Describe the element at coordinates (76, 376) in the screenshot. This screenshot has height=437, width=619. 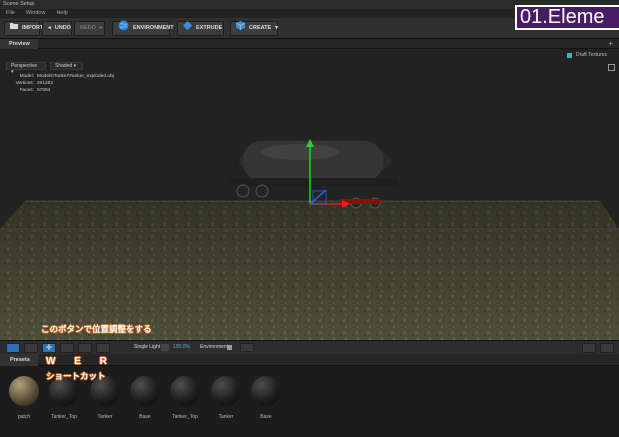
I see `annotation-shortcut: ショートカット` at that location.